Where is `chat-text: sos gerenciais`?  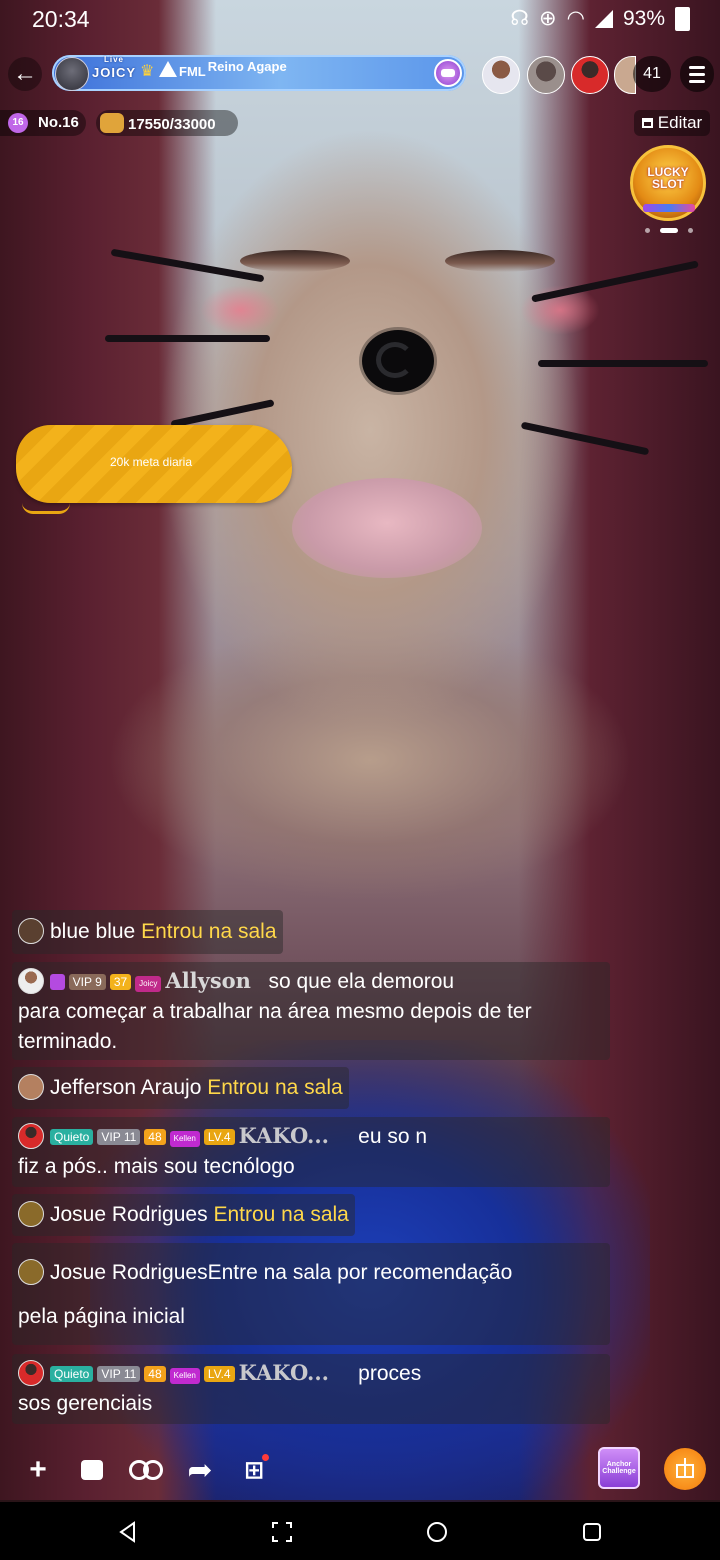
chat-text: sos gerenciais is located at coordinates (85, 1403).